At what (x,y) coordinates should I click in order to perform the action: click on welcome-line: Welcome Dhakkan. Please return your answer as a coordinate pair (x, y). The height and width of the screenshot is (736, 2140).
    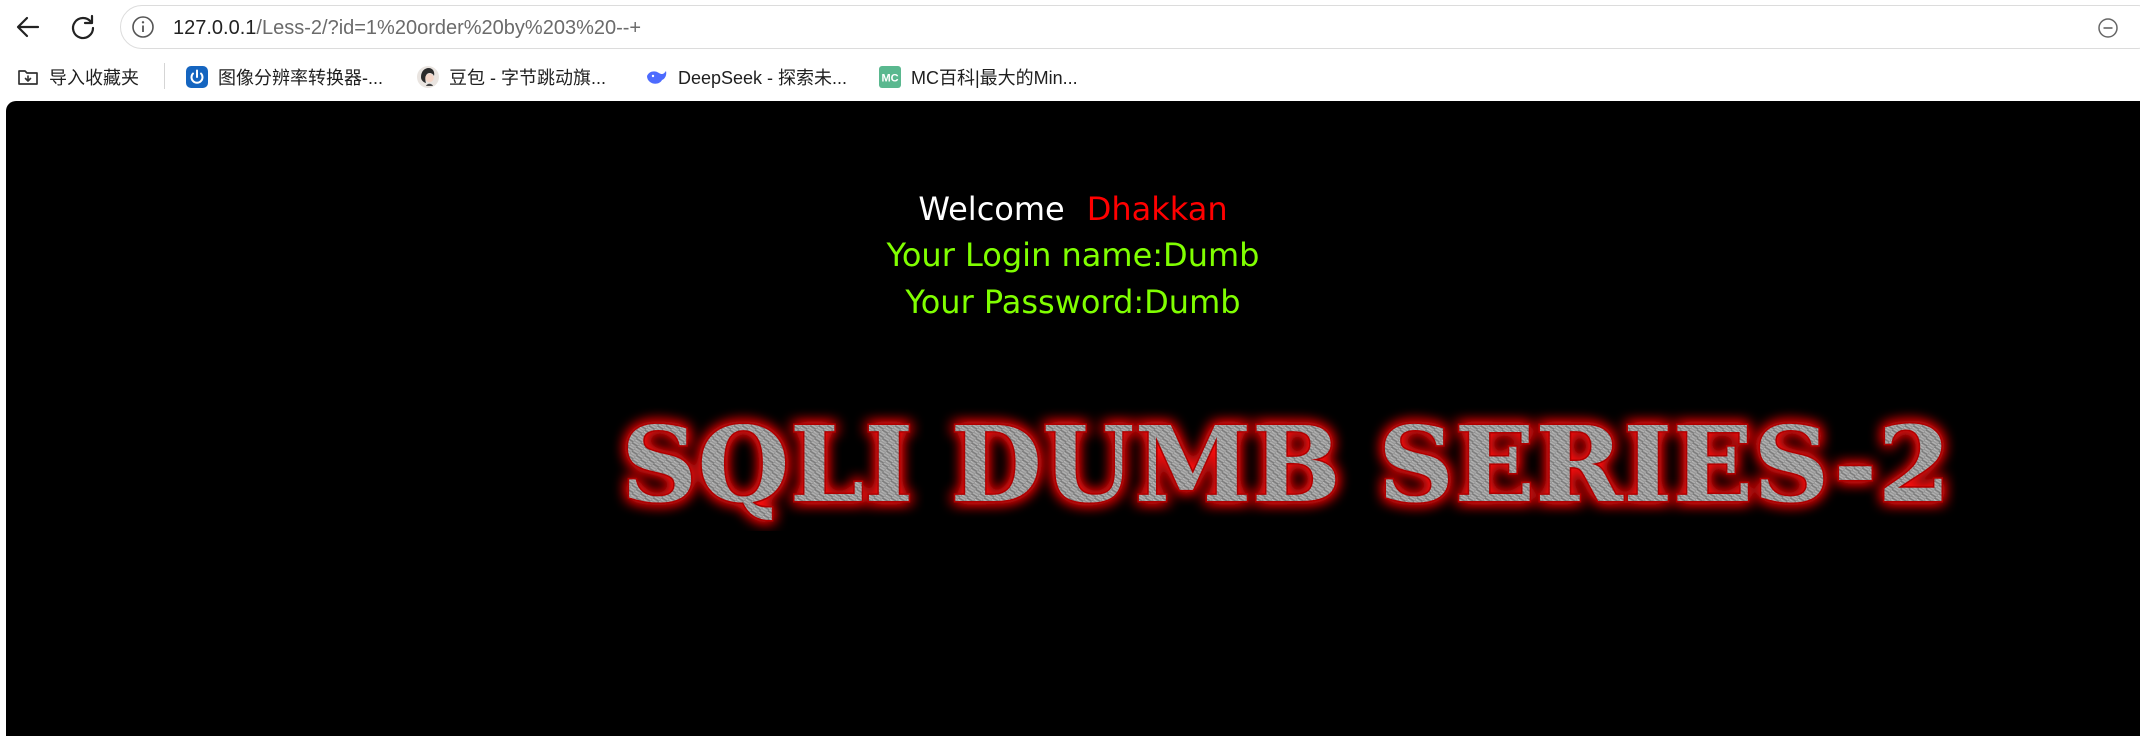
    Looking at the image, I should click on (1073, 209).